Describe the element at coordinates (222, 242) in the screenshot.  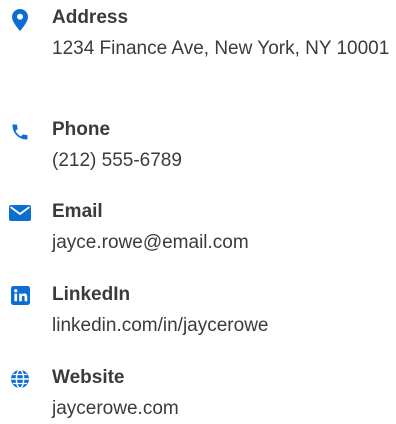
I see `email-value: jayce.rowe@email.com` at that location.